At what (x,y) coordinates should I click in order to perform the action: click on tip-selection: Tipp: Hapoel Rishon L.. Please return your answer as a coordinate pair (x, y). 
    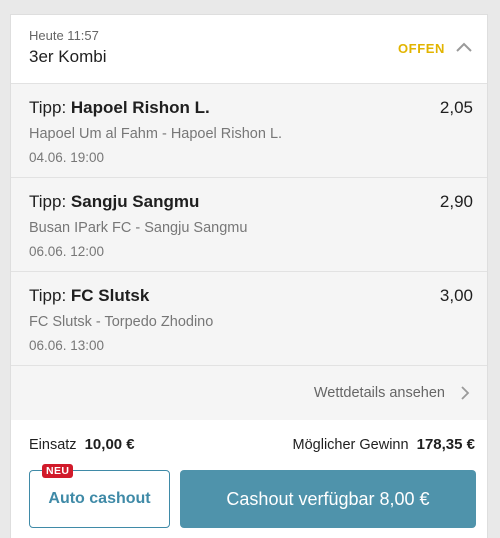
    Looking at the image, I should click on (119, 108).